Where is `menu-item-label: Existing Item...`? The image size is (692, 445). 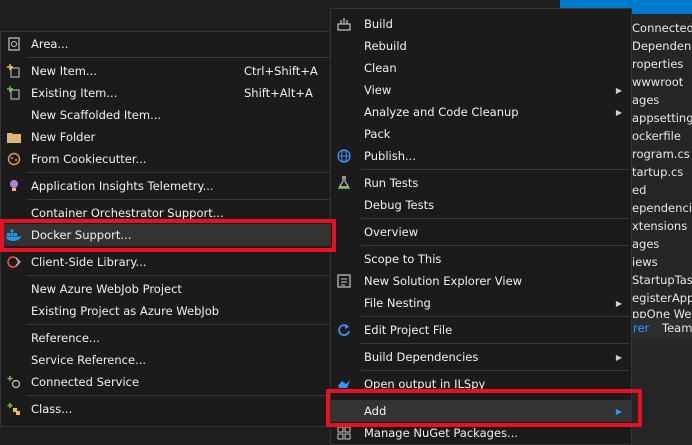
menu-item-label: Existing Item... is located at coordinates (74, 93).